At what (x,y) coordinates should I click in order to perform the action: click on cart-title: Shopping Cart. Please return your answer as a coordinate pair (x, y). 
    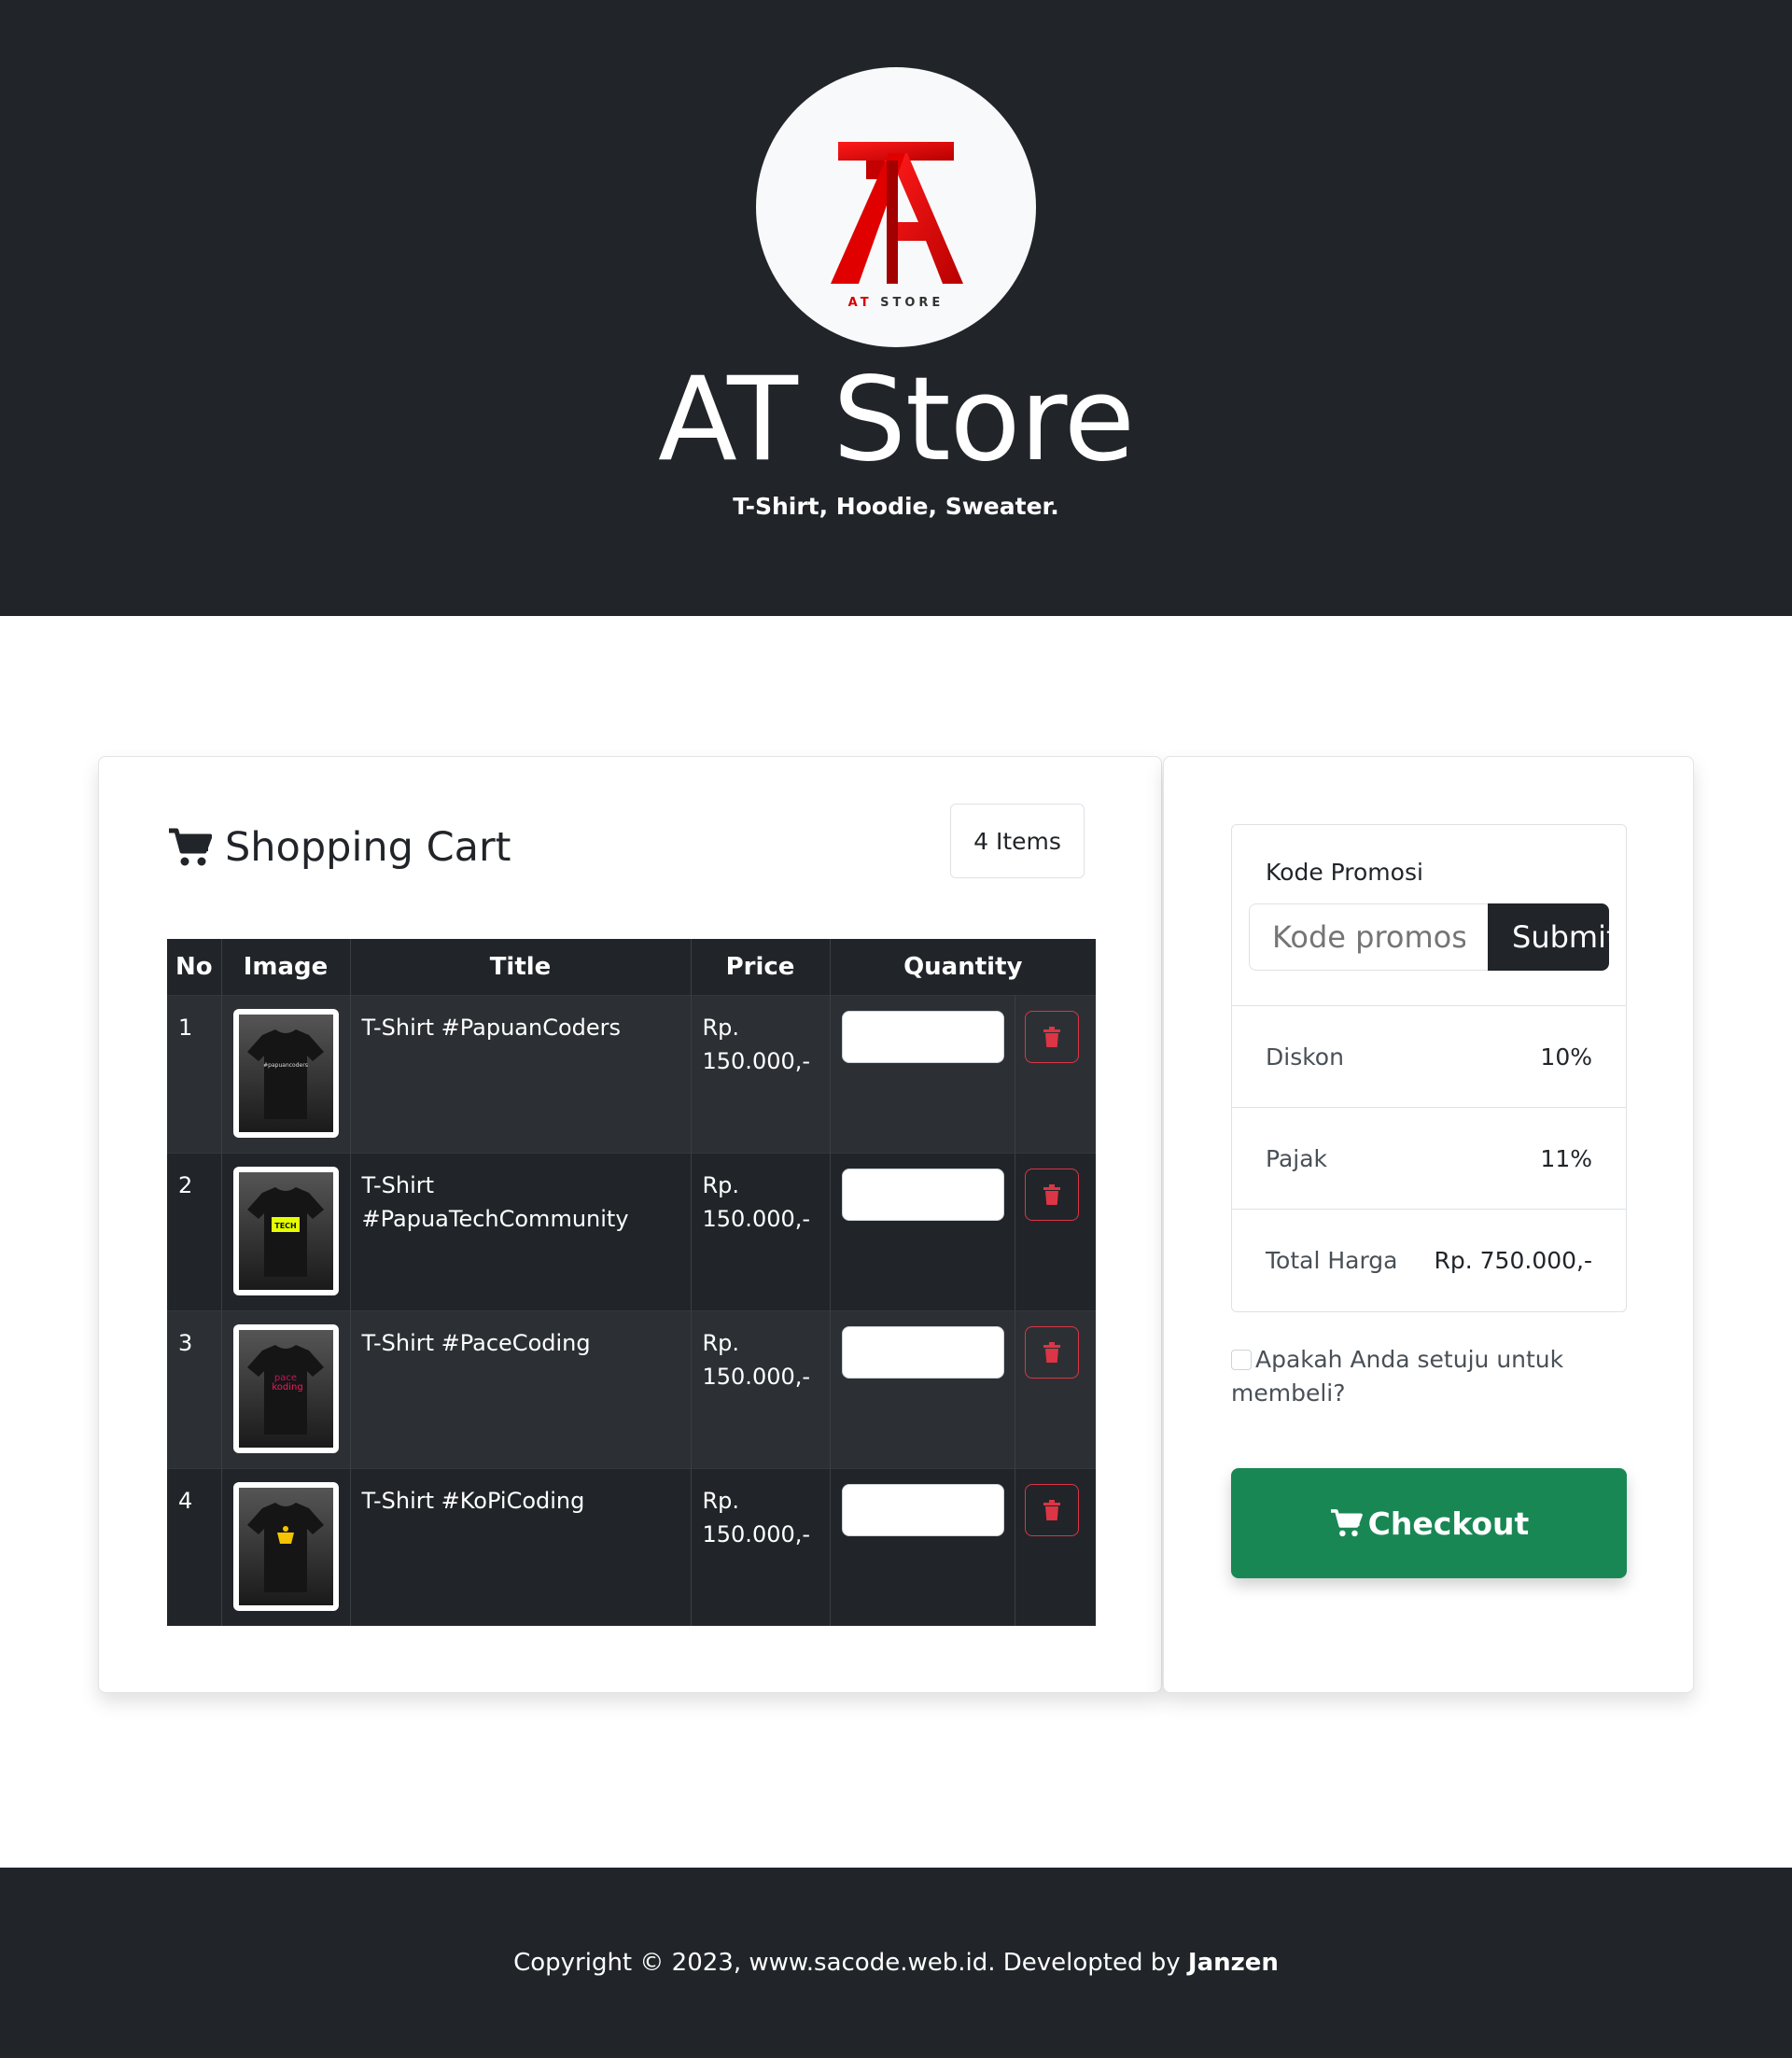
    Looking at the image, I should click on (368, 847).